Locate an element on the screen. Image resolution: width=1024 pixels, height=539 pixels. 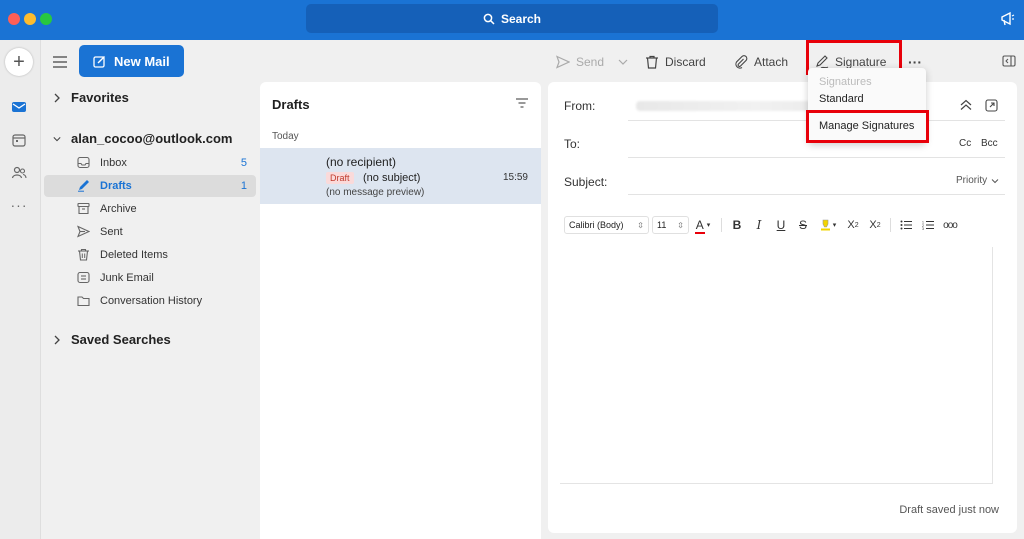
preview: (no message preview) is located at coordinates (375, 192).